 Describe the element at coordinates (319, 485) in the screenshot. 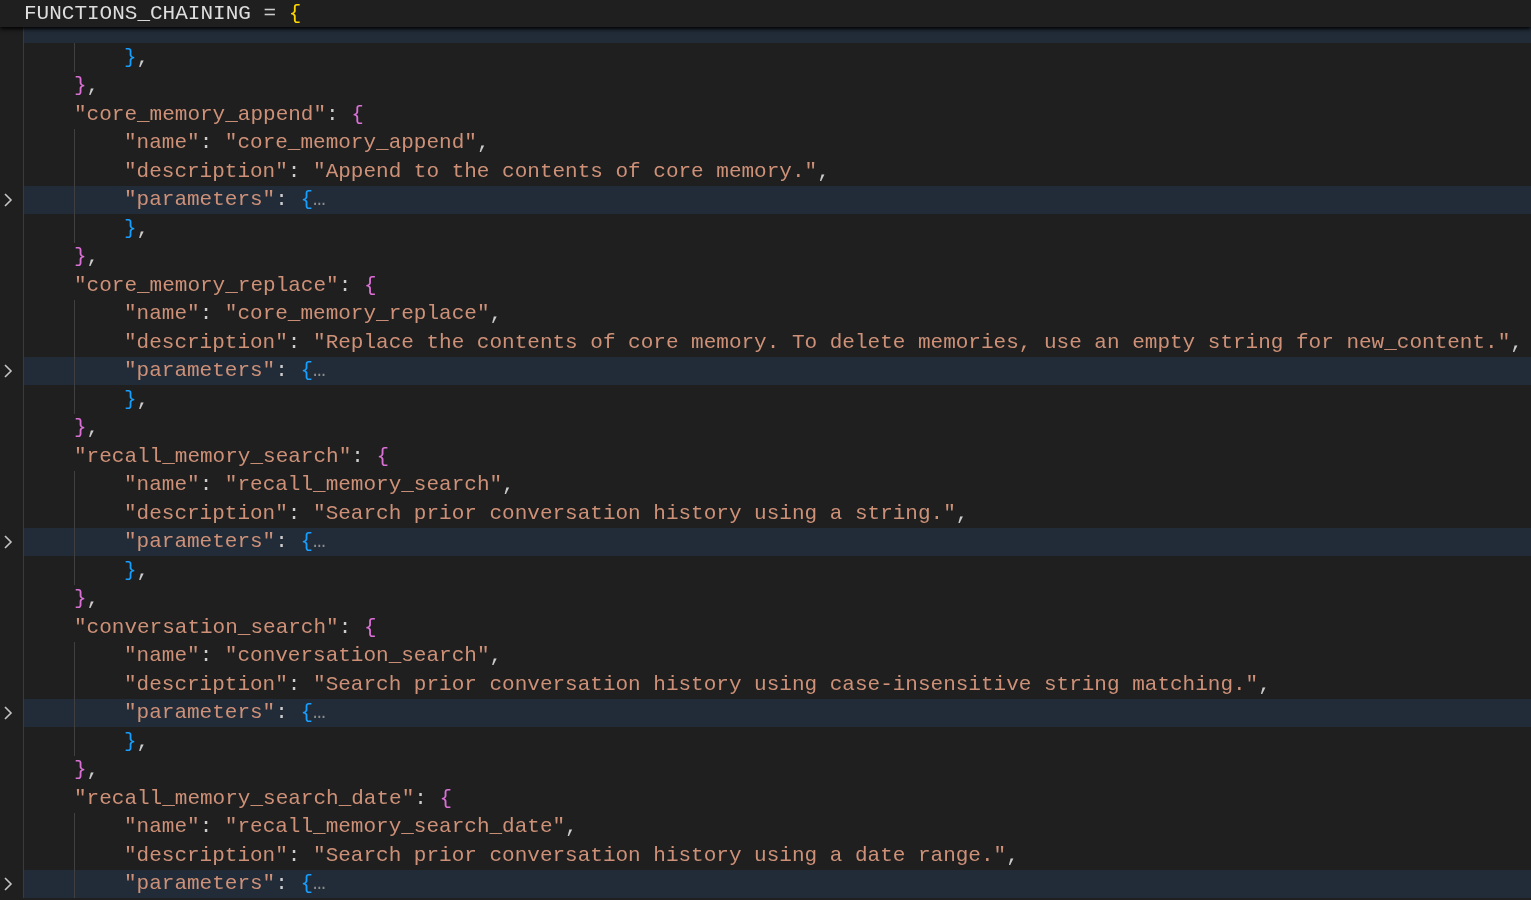

I see `code-line: "name": "recall_memory_search",` at that location.